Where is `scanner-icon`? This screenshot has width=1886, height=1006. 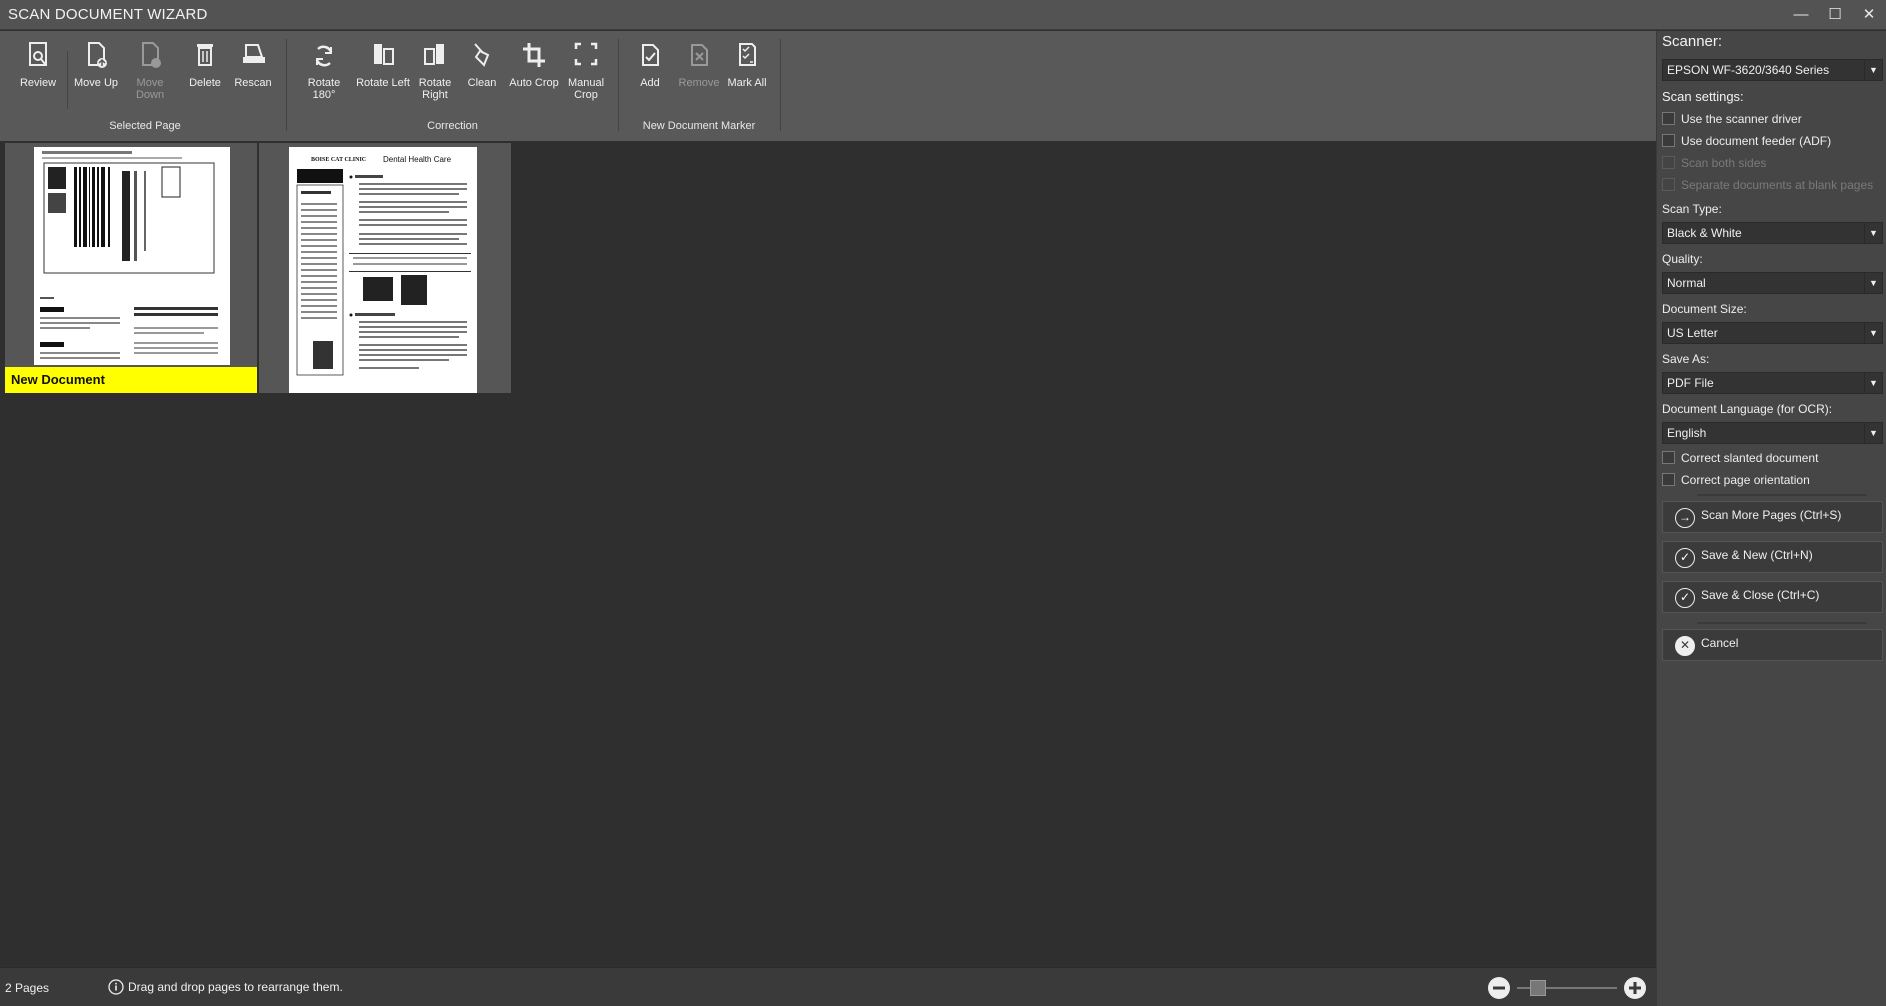 scanner-icon is located at coordinates (254, 53).